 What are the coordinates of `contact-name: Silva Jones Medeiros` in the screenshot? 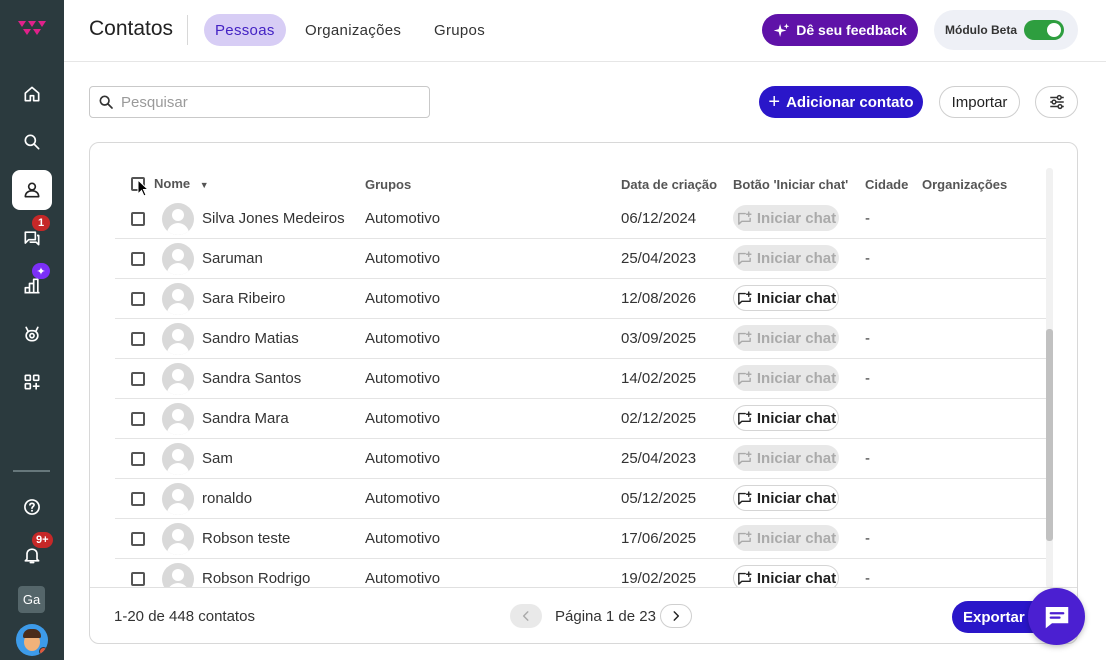 It's located at (273, 218).